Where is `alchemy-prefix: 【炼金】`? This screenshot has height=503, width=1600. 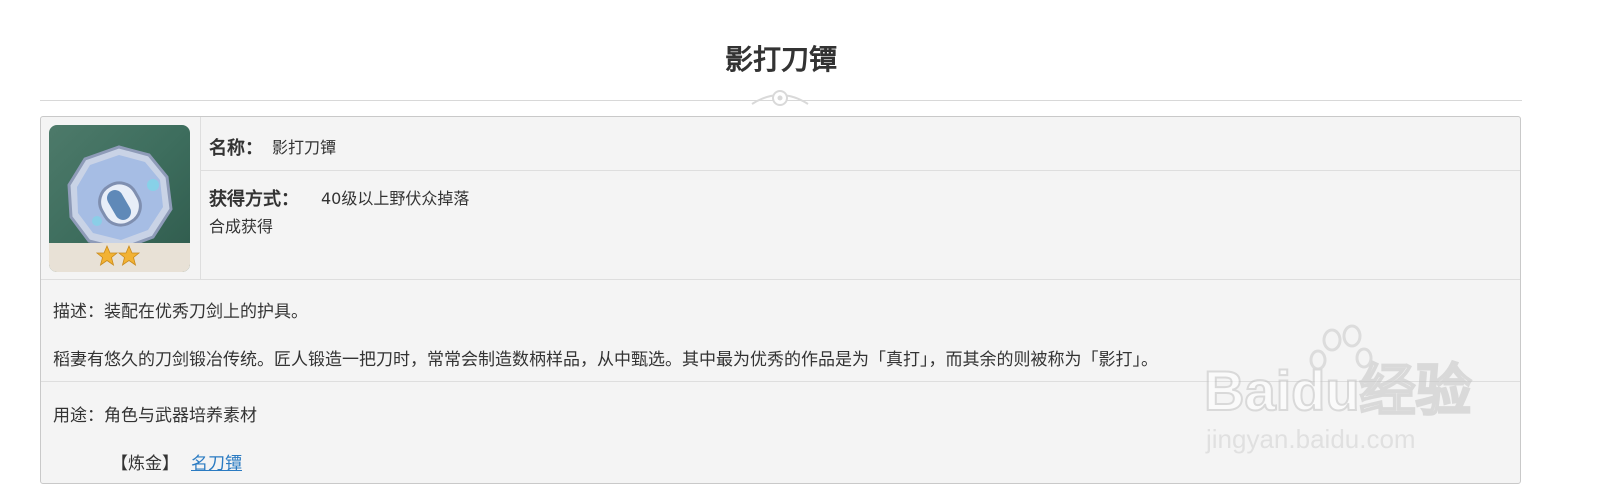
alchemy-prefix: 【炼金】 is located at coordinates (145, 464).